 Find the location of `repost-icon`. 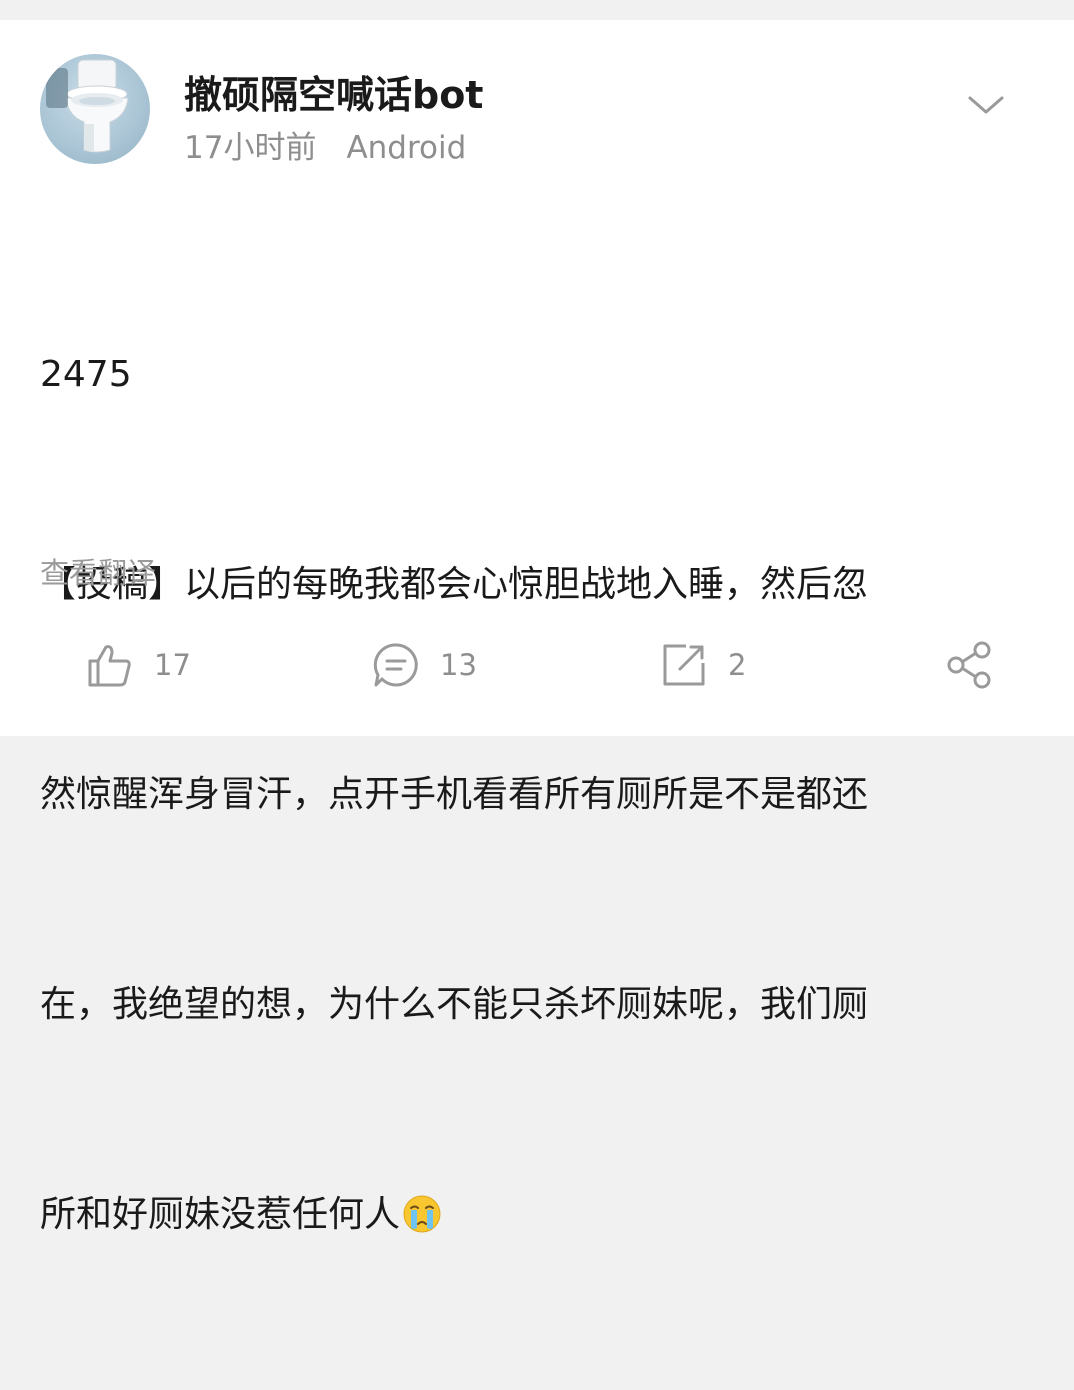

repost-icon is located at coordinates (684, 665).